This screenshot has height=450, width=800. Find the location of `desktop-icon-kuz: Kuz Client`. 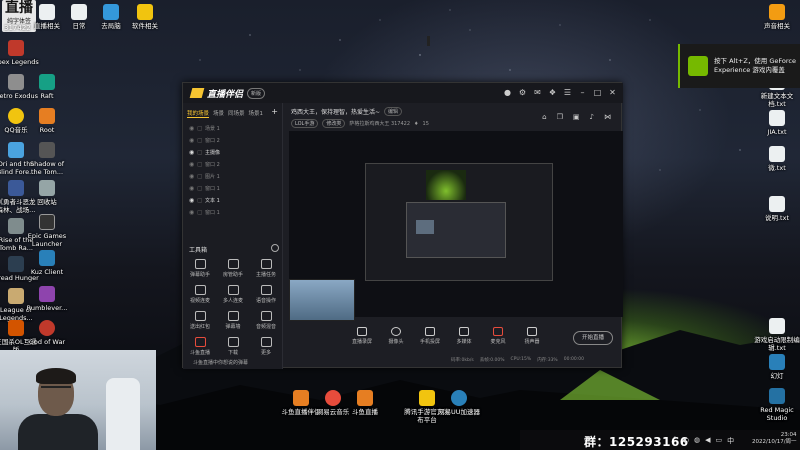

desktop-icon-kuz: Kuz Client is located at coordinates (47, 263).